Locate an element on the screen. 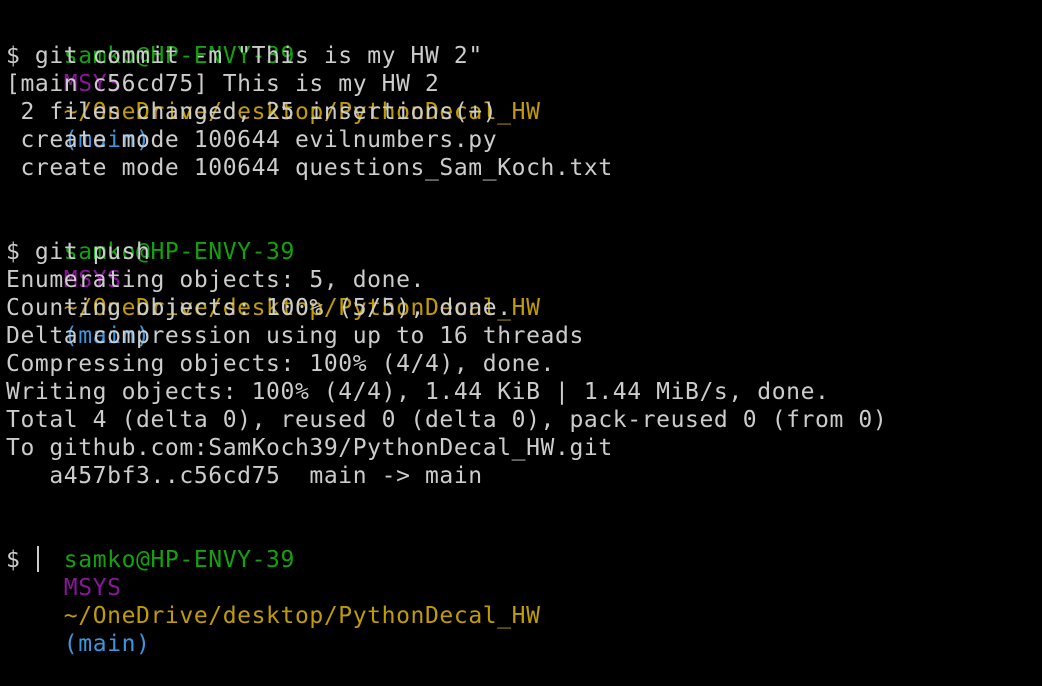  output-line: Enumerating objects: 5, done. is located at coordinates (215, 280).